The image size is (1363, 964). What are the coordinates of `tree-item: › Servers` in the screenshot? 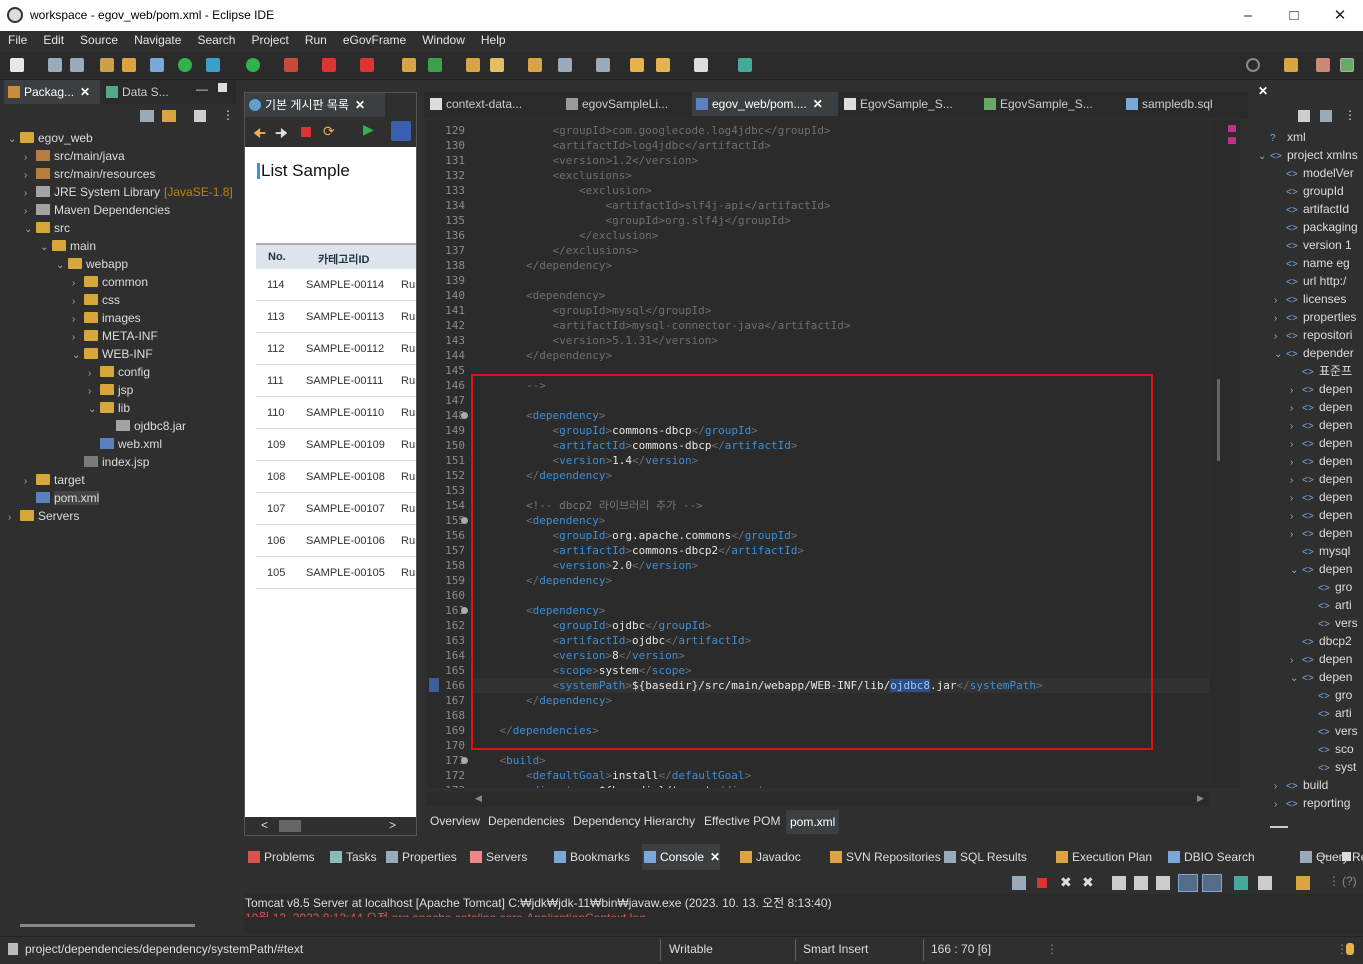 It's located at (43, 516).